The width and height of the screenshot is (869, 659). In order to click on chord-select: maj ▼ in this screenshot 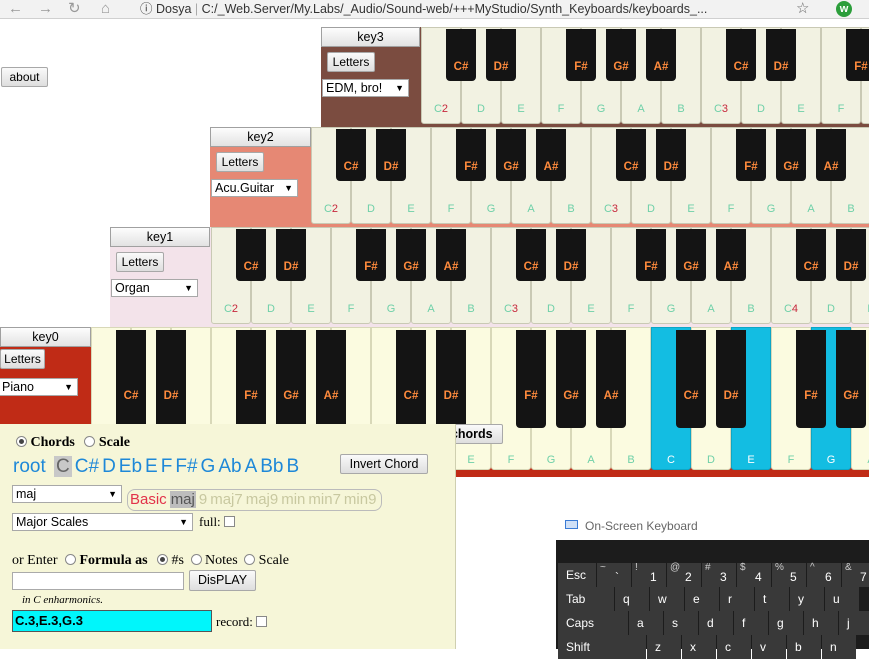, I will do `click(67, 494)`.